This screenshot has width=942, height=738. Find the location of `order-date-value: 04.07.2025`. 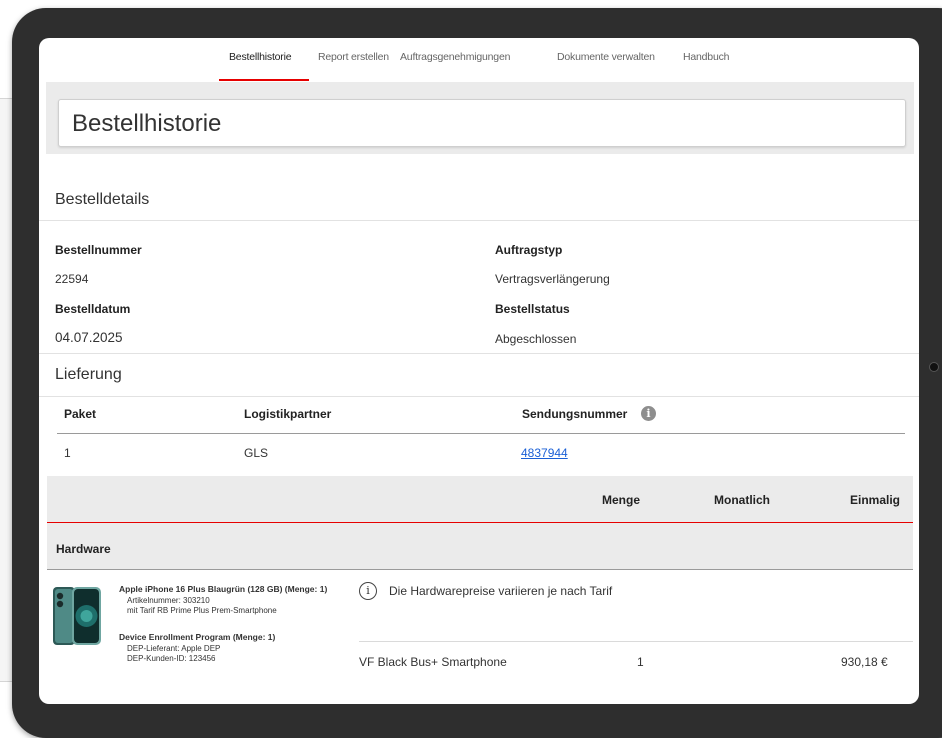

order-date-value: 04.07.2025 is located at coordinates (89, 337).